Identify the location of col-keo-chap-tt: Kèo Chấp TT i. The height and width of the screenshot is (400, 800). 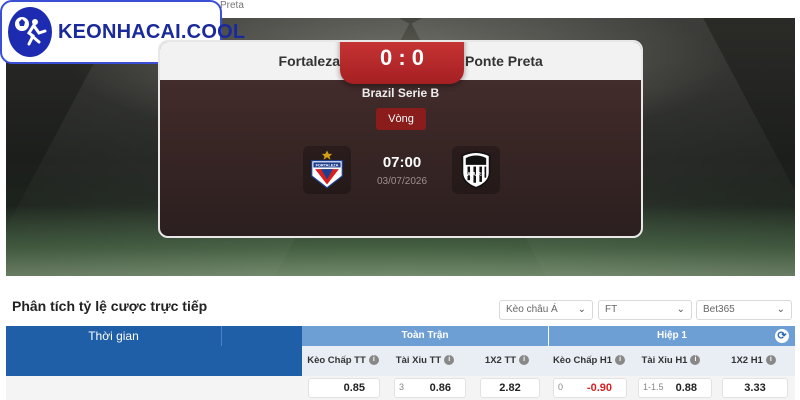
(343, 361).